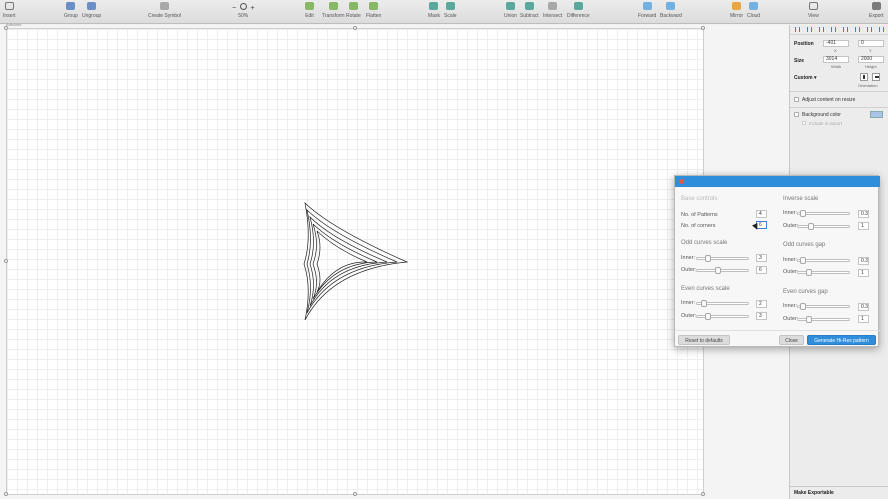  What do you see at coordinates (9, 10) in the screenshot?
I see `insert-button: Insert` at bounding box center [9, 10].